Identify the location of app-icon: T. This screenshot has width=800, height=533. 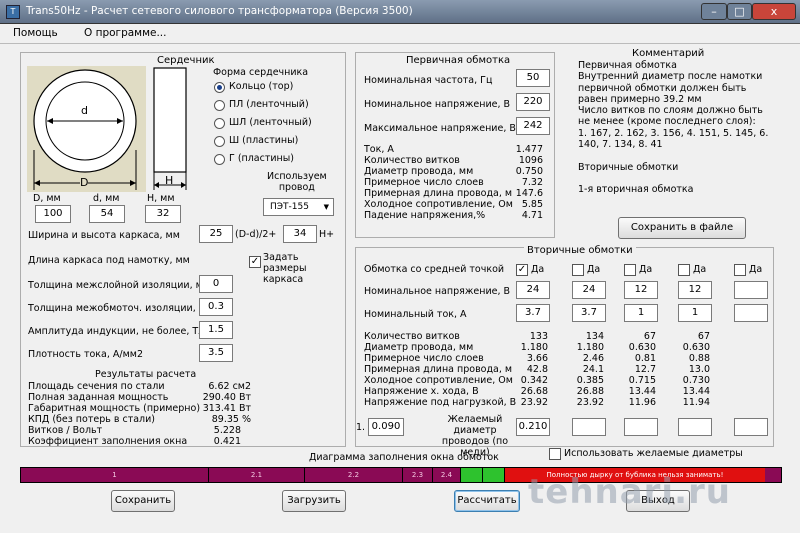
(13, 12).